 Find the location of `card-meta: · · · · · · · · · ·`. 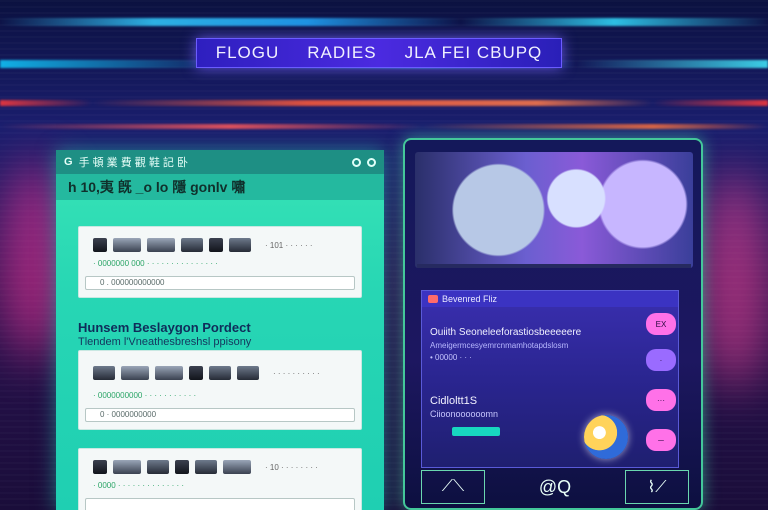

card-meta: · · · · · · · · · · is located at coordinates (296, 373).